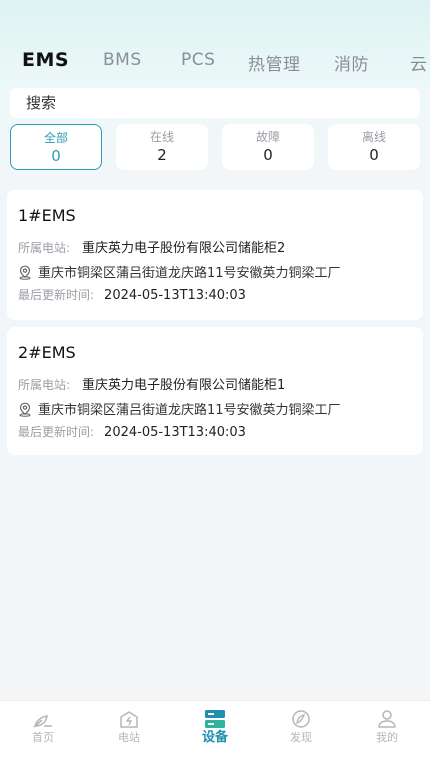  I want to click on tab-bms: BMS, so click(122, 60).